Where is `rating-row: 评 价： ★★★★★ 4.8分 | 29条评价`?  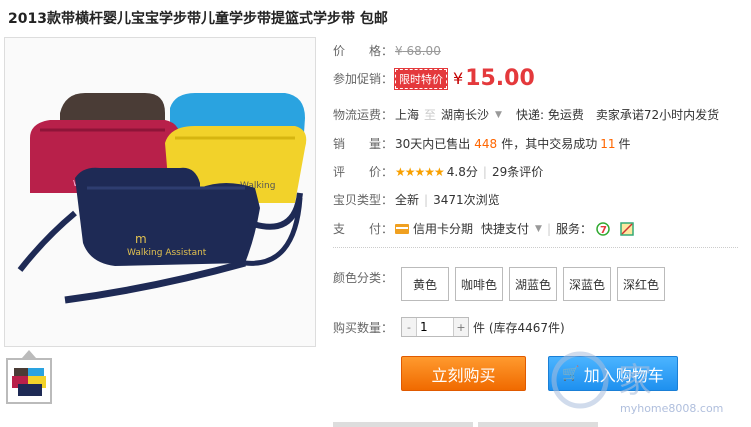
rating-row: 评 价： ★★★★★ 4.8分 | 29条评价 is located at coordinates (438, 171).